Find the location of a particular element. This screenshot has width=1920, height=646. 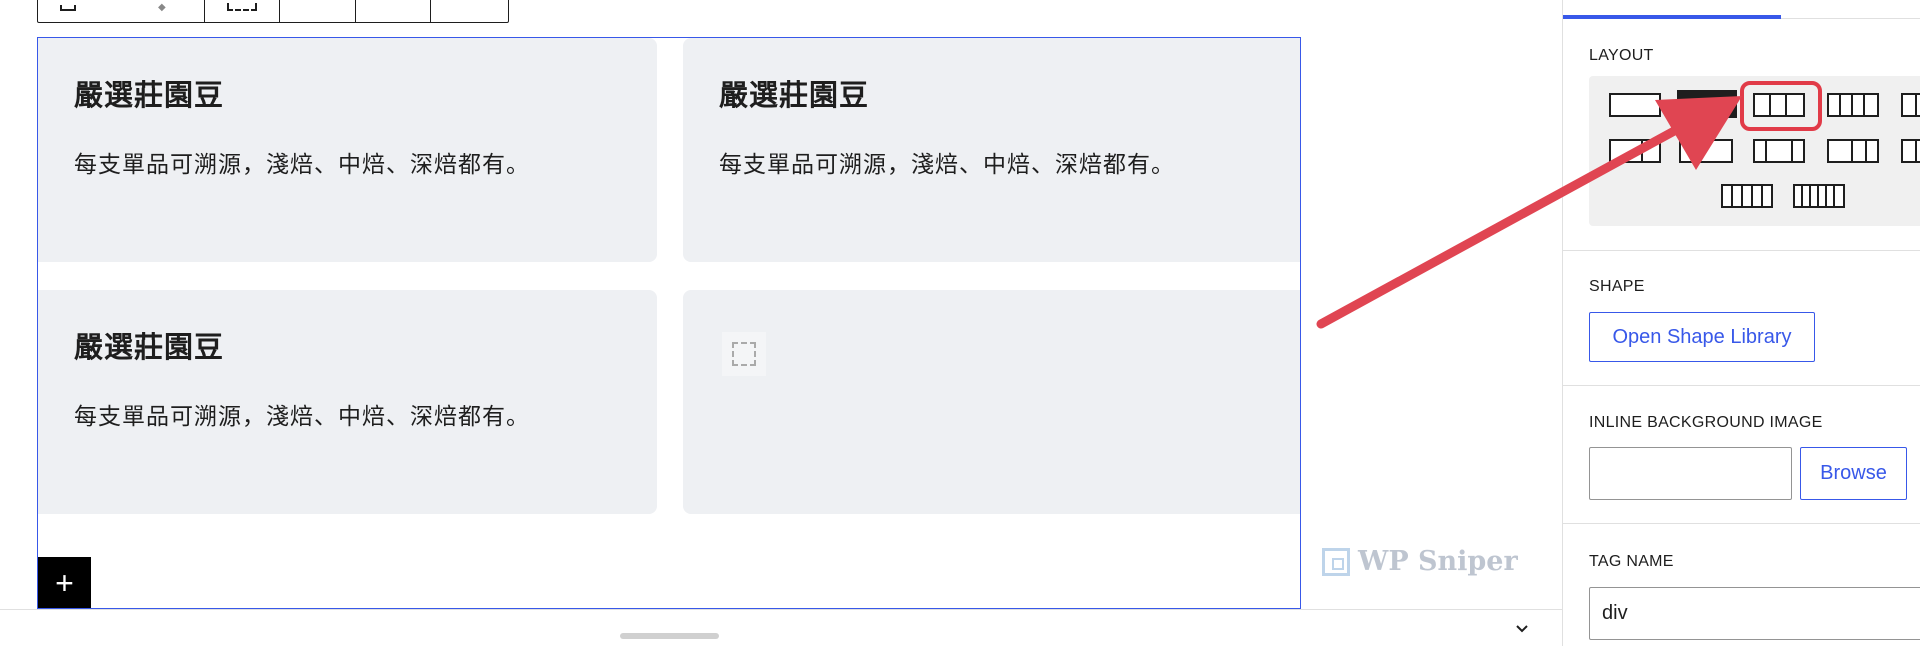

block-placeholder-icon is located at coordinates (744, 354).